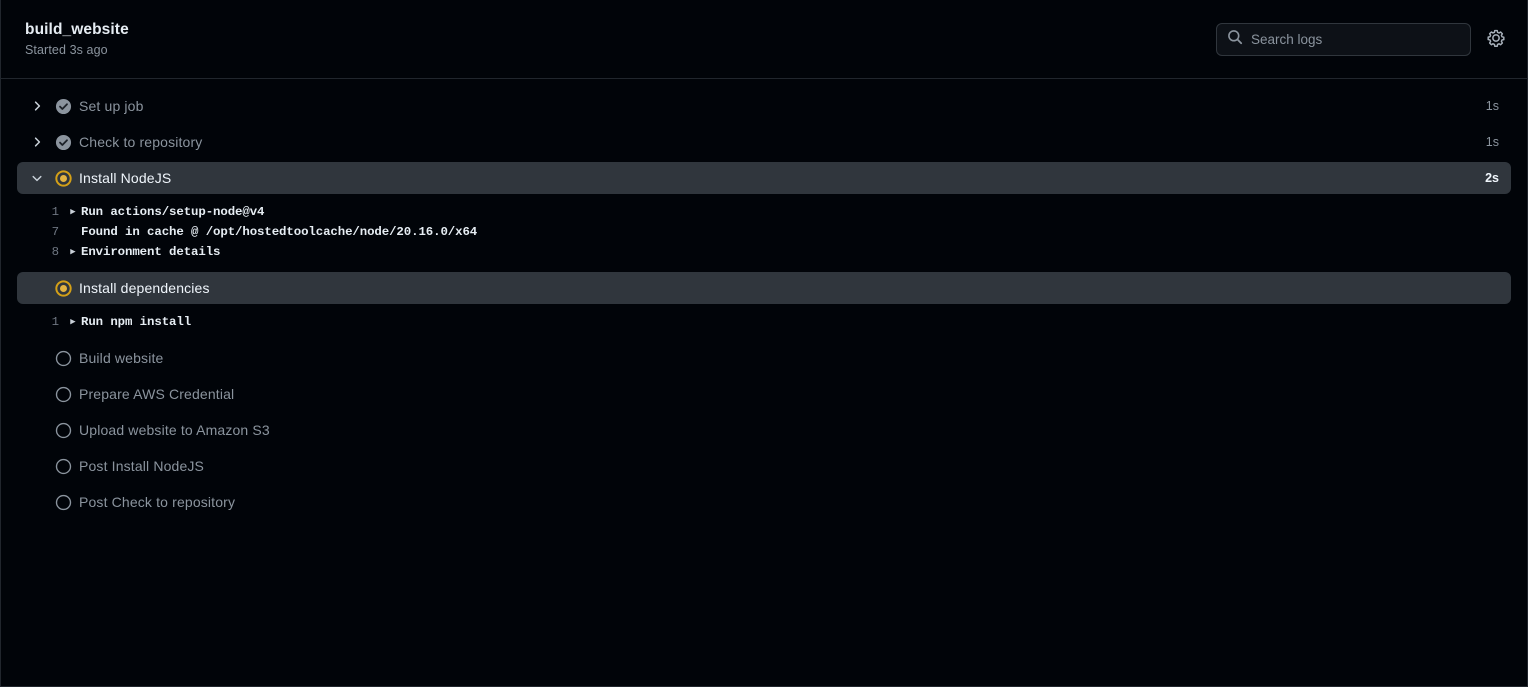 The width and height of the screenshot is (1528, 687). Describe the element at coordinates (111, 106) in the screenshot. I see `step-name: Set up job` at that location.